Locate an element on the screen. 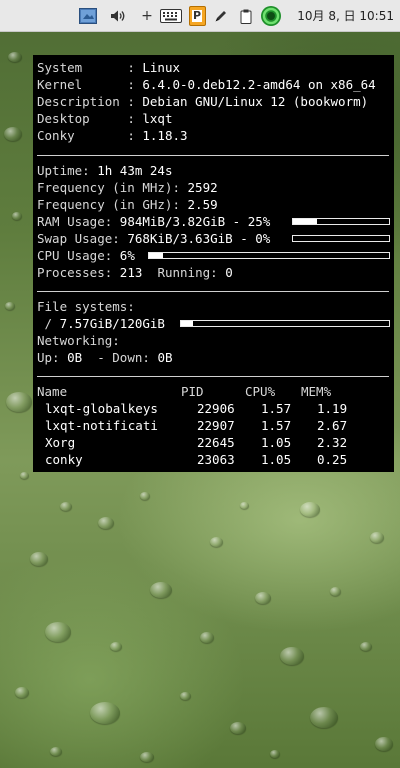 The width and height of the screenshot is (400, 768). process-name: Xorg is located at coordinates (60, 442).